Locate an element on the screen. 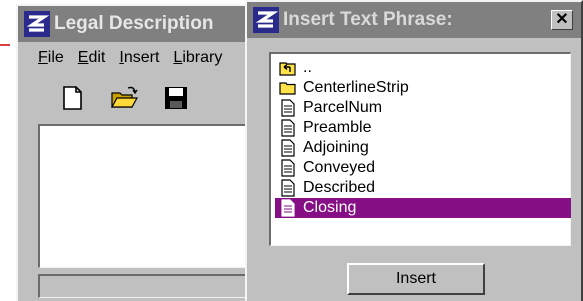  close-button: ✕ is located at coordinates (562, 20).